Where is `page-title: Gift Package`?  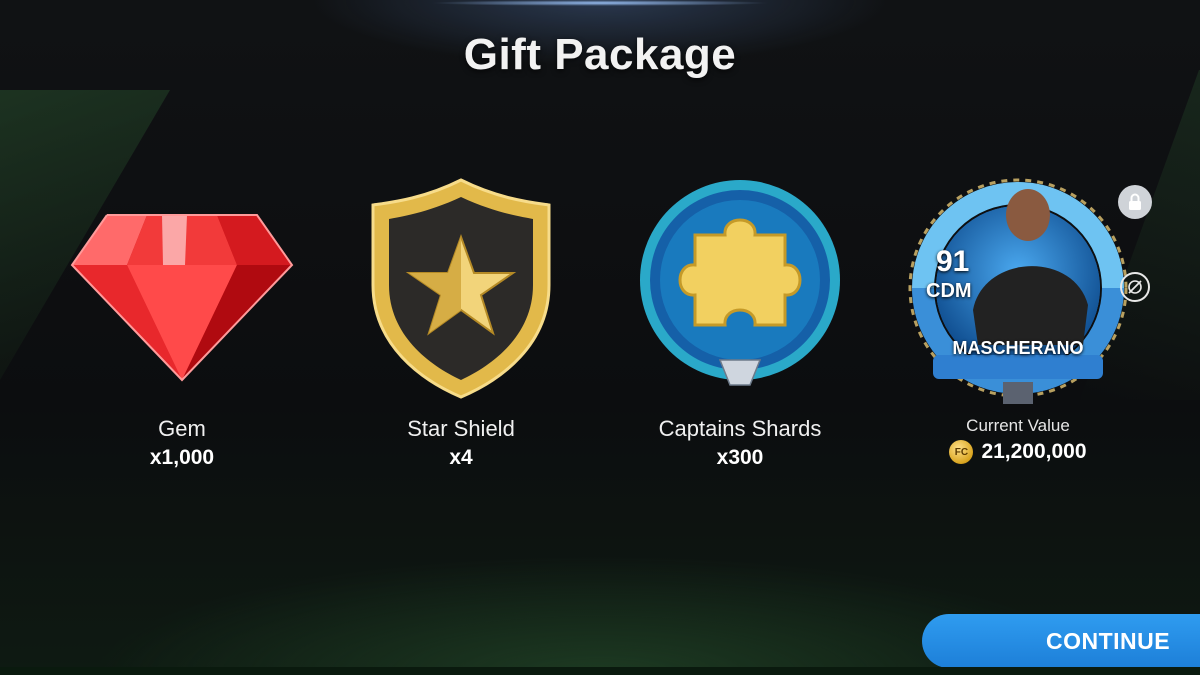 page-title: Gift Package is located at coordinates (600, 54).